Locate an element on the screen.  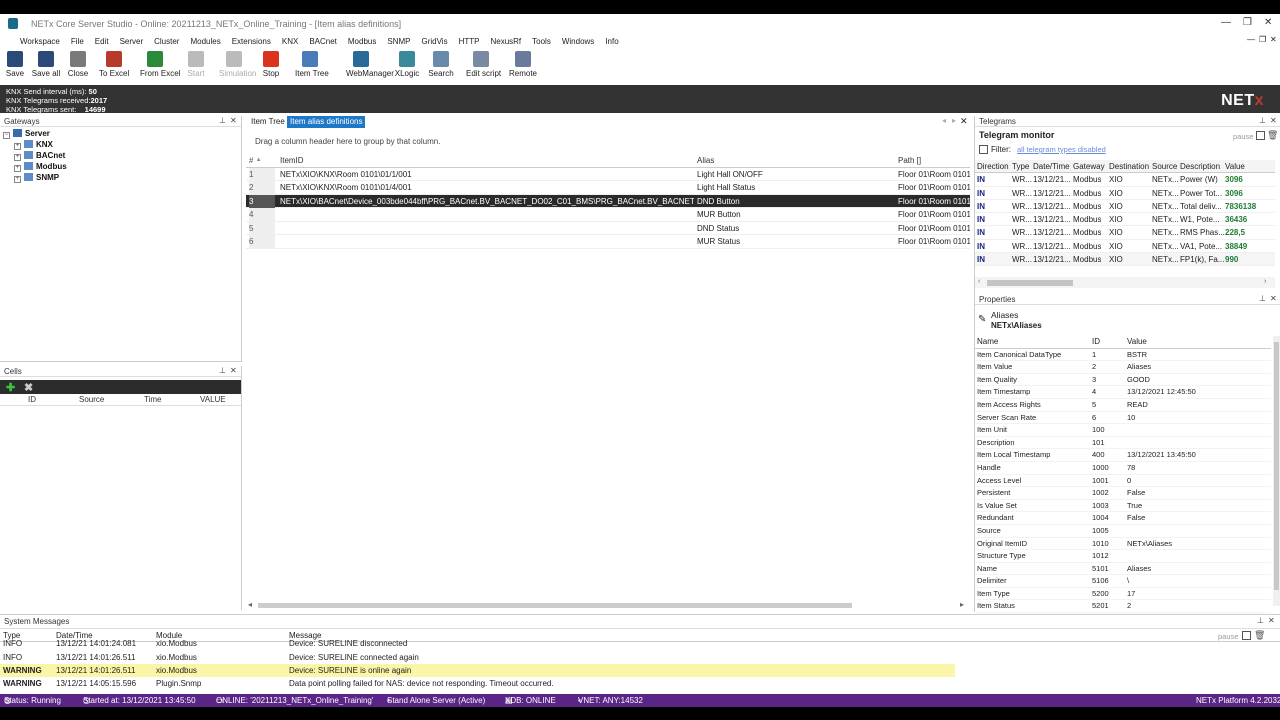
telegram-horizontal-scrollbar: ‹ › is located at coordinates (1125, 282).